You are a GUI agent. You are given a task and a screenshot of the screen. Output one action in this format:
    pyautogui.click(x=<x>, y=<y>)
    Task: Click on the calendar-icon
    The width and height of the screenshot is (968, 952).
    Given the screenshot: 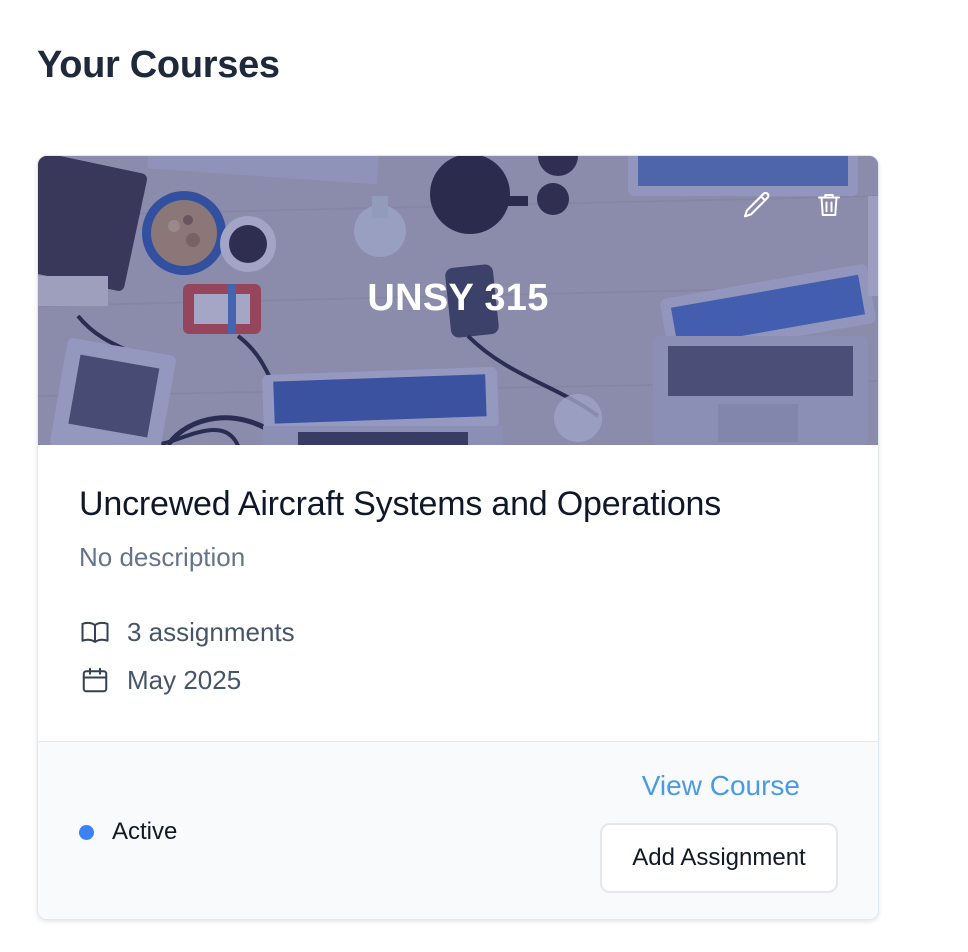 What is the action you would take?
    pyautogui.click(x=95, y=680)
    